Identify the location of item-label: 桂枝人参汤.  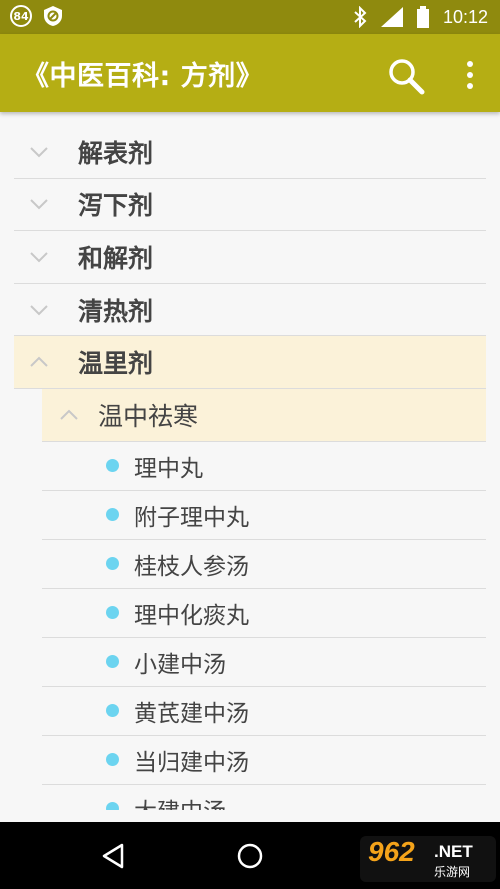
(191, 566).